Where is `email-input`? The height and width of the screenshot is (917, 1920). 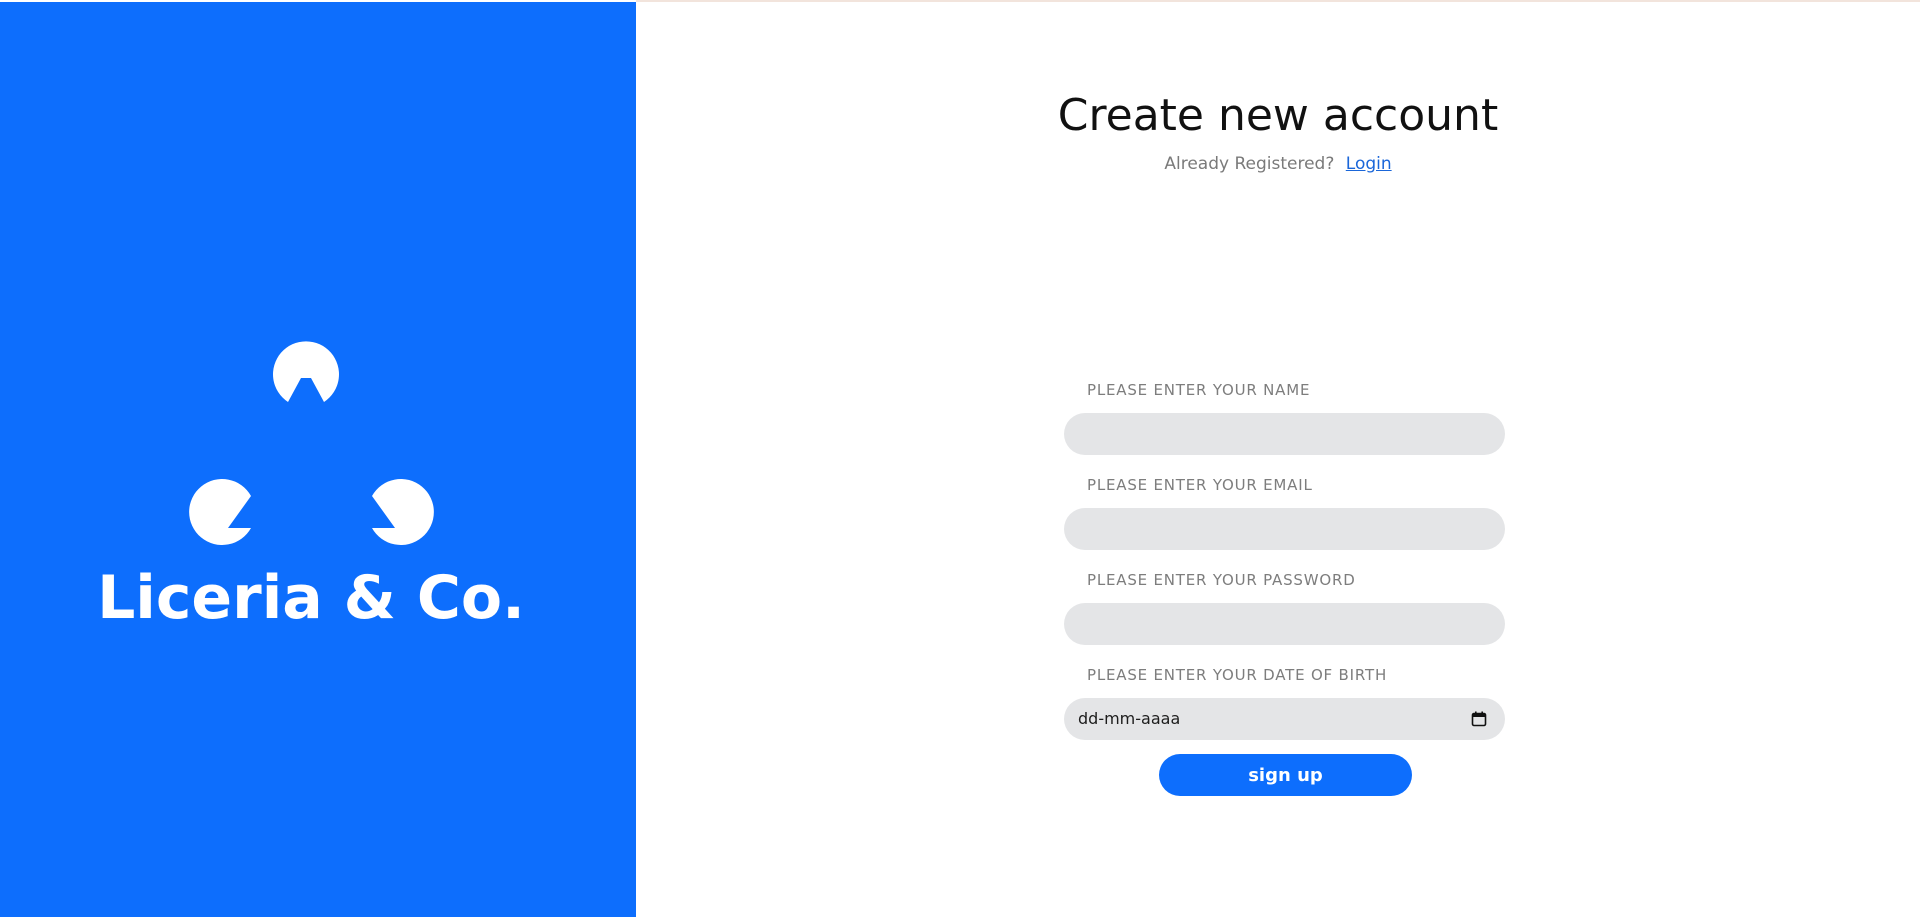 email-input is located at coordinates (1284, 529).